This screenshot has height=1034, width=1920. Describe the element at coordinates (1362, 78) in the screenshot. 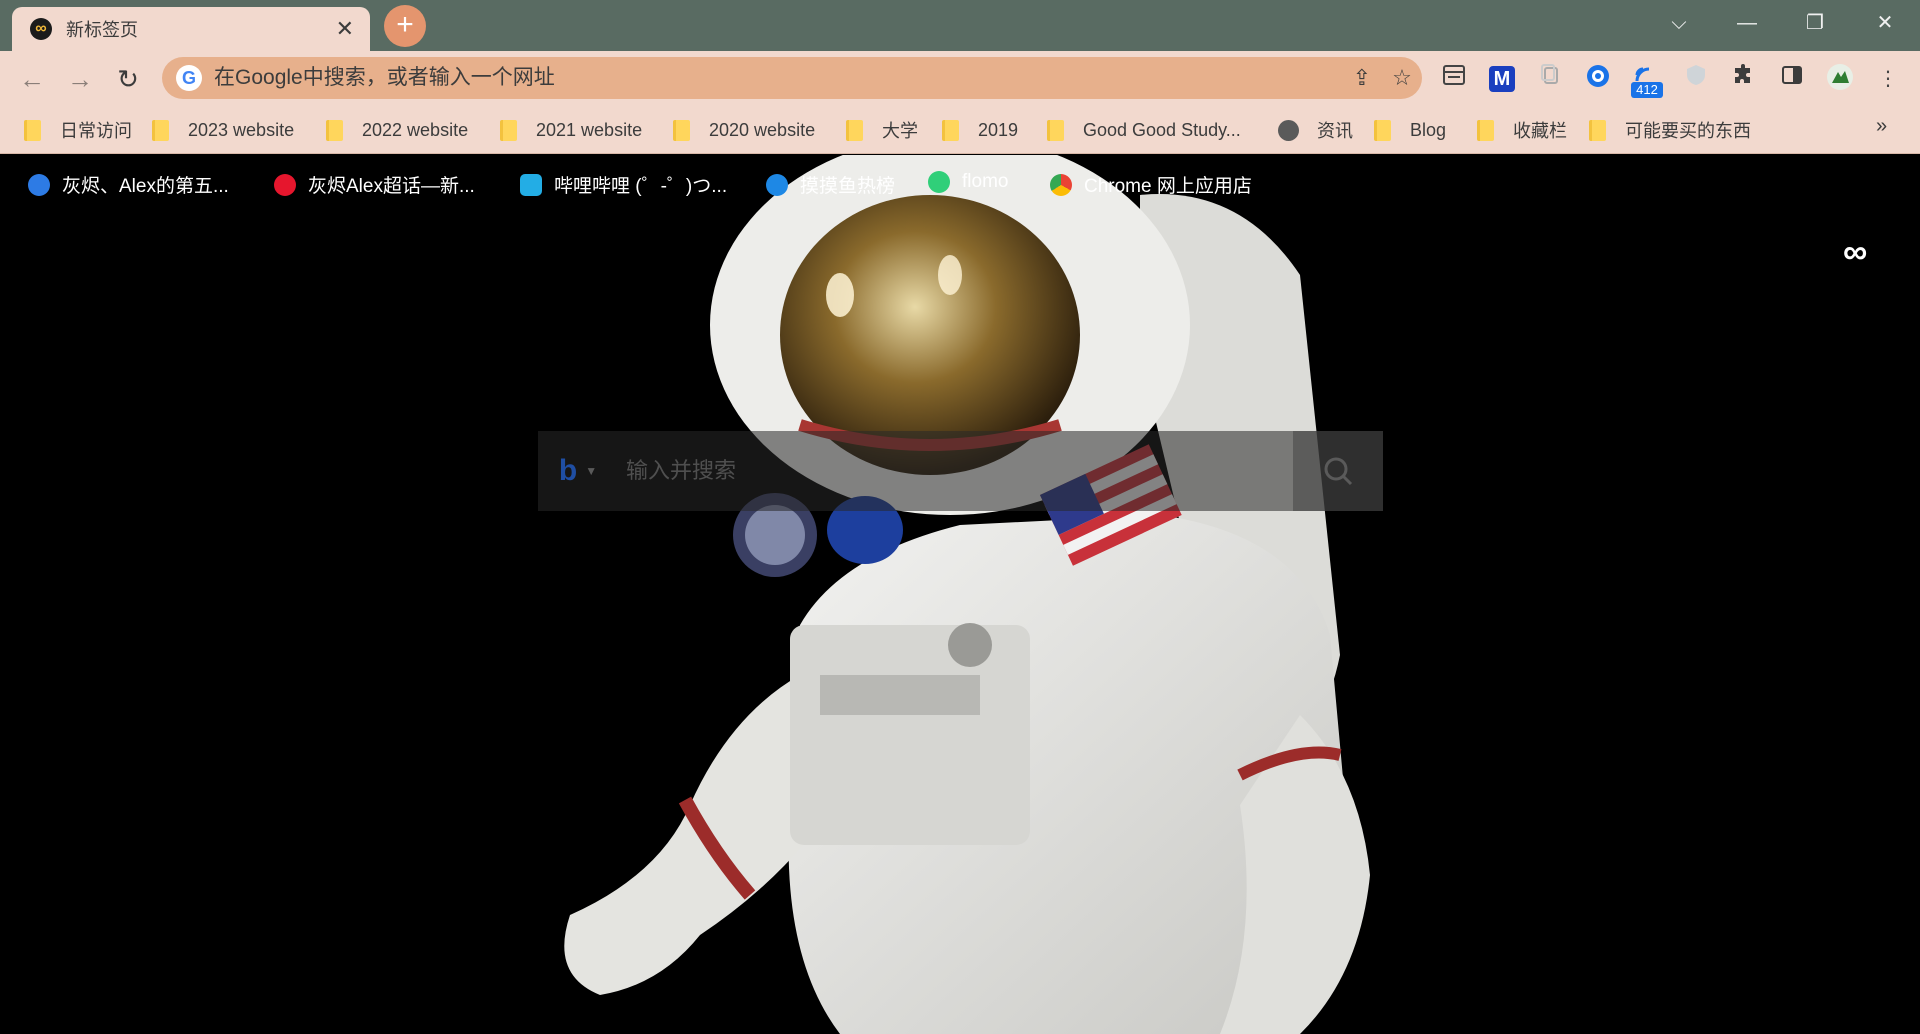

I see `share-icon: ⇪` at that location.